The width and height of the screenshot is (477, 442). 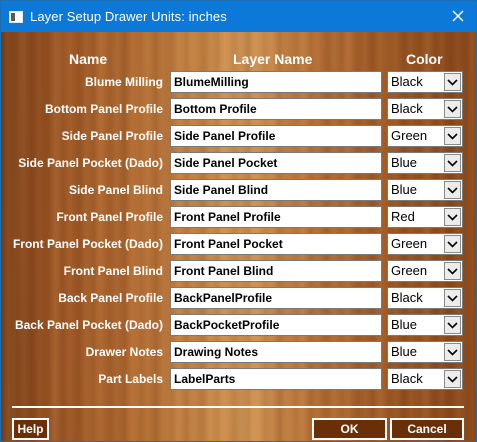 I want to click on layer-row: Front Panel Blind Front Panel Blind Green, so click(x=238, y=271).